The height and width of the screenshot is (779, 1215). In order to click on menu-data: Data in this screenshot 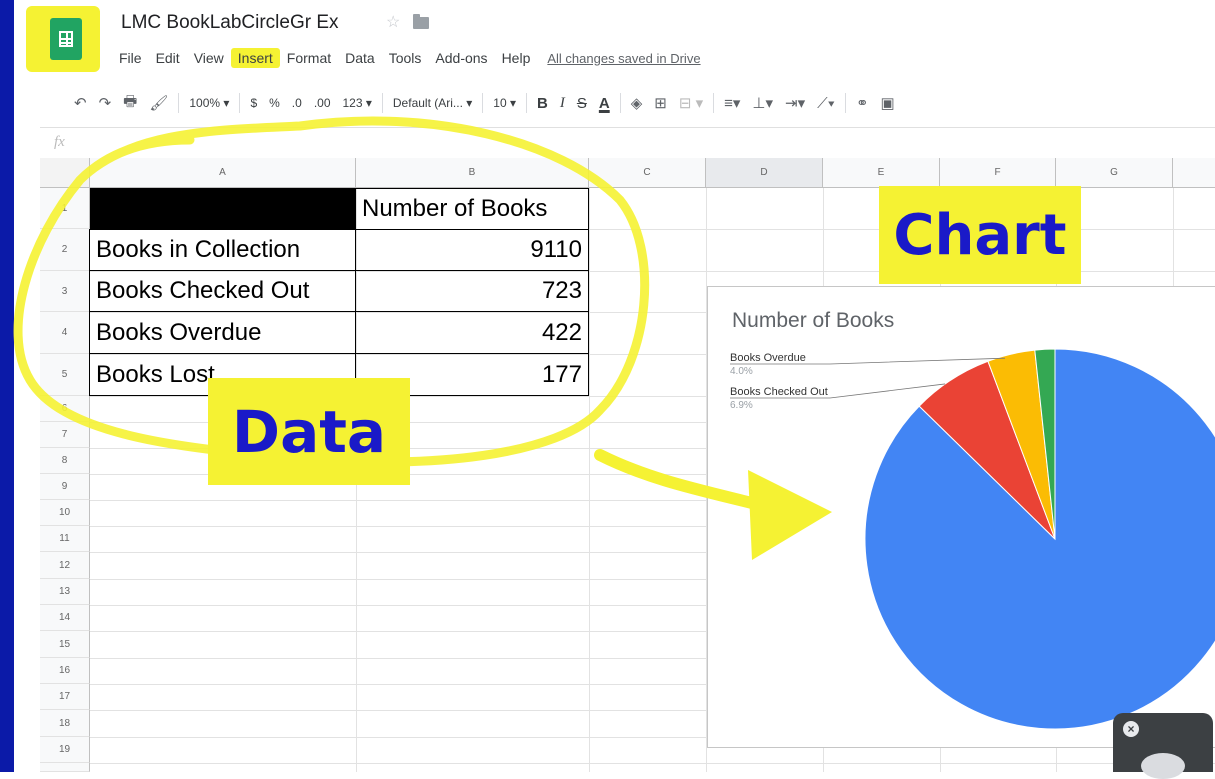, I will do `click(360, 58)`.